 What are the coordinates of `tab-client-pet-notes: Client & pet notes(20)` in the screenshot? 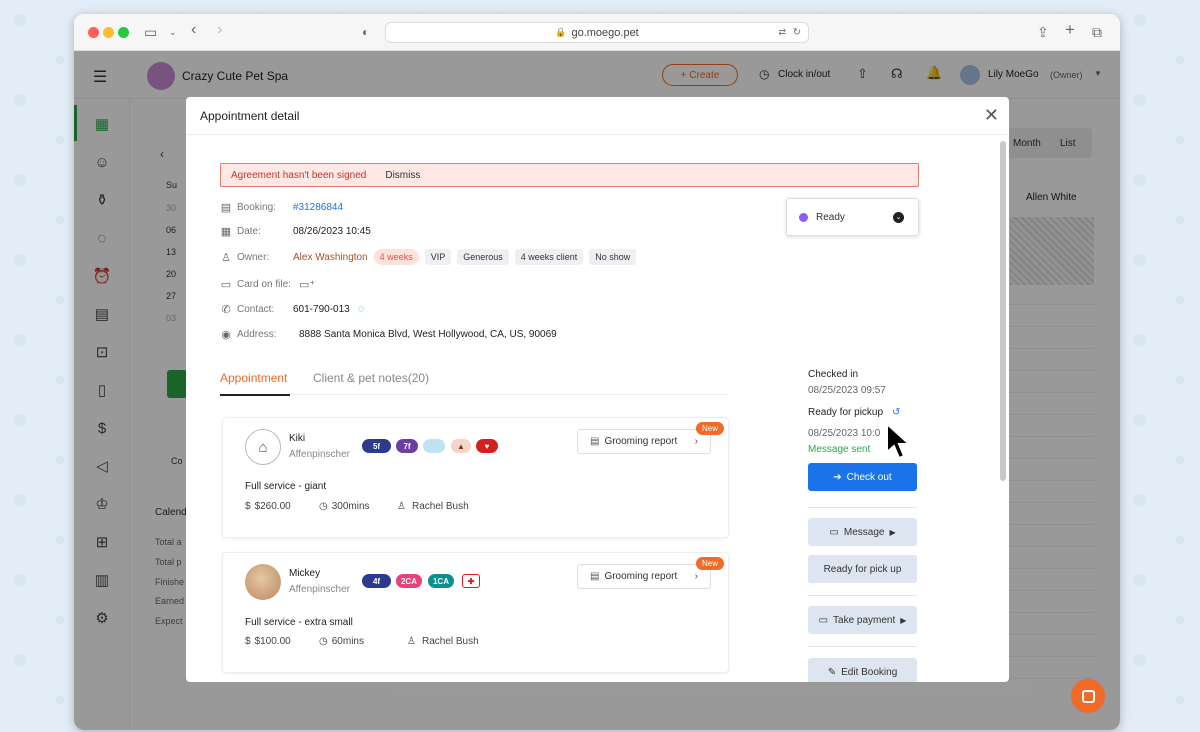 It's located at (371, 378).